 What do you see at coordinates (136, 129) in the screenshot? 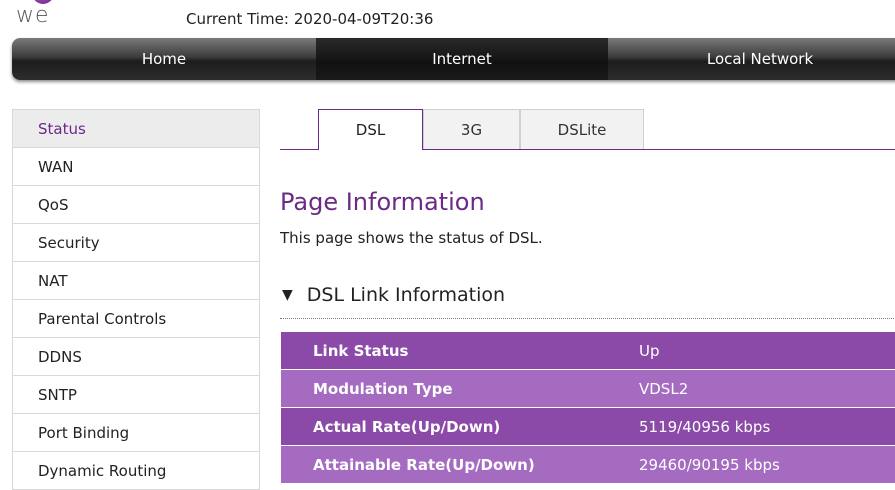
I see `sidebar-item-status: Status` at bounding box center [136, 129].